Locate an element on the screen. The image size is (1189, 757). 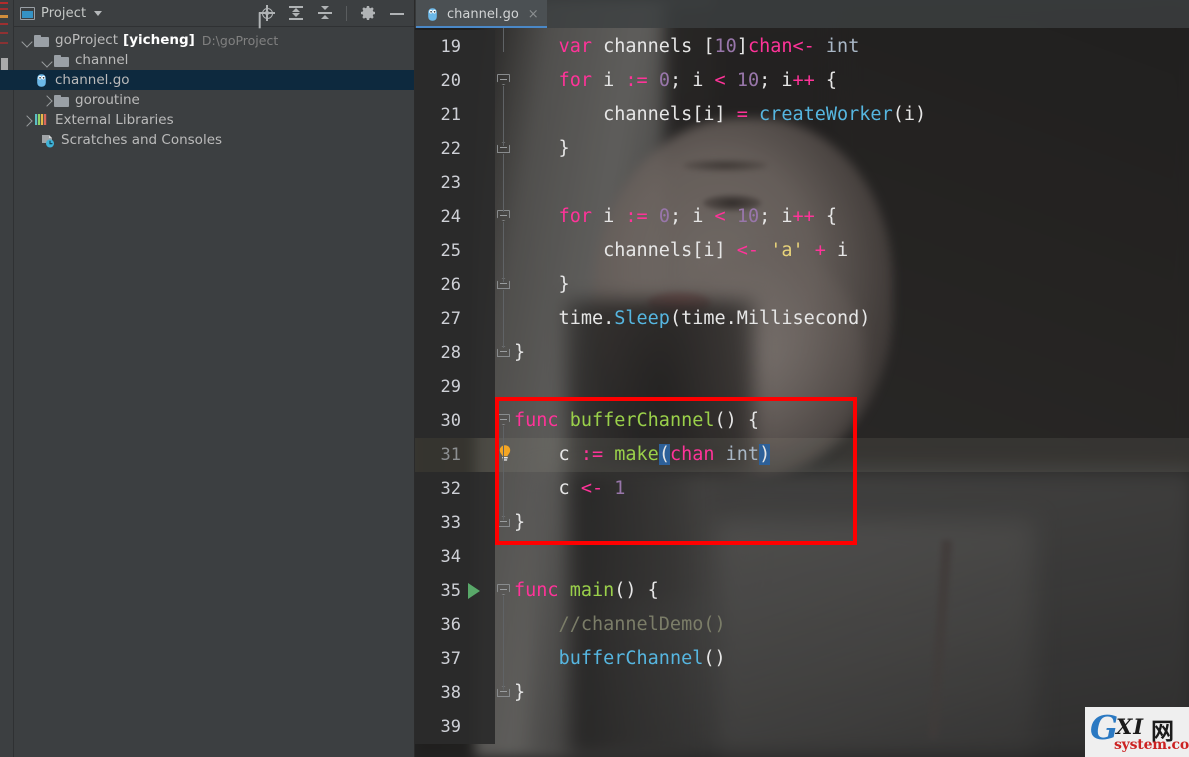
run-gutter-icon is located at coordinates (474, 591).